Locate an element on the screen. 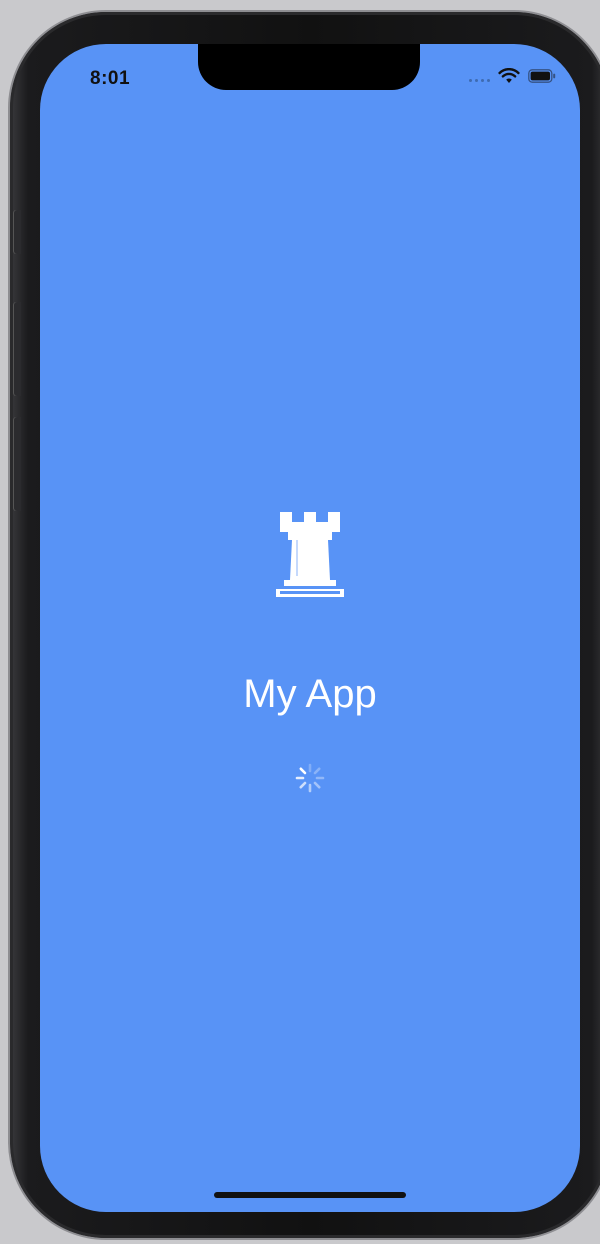  home-indicator is located at coordinates (310, 1195).